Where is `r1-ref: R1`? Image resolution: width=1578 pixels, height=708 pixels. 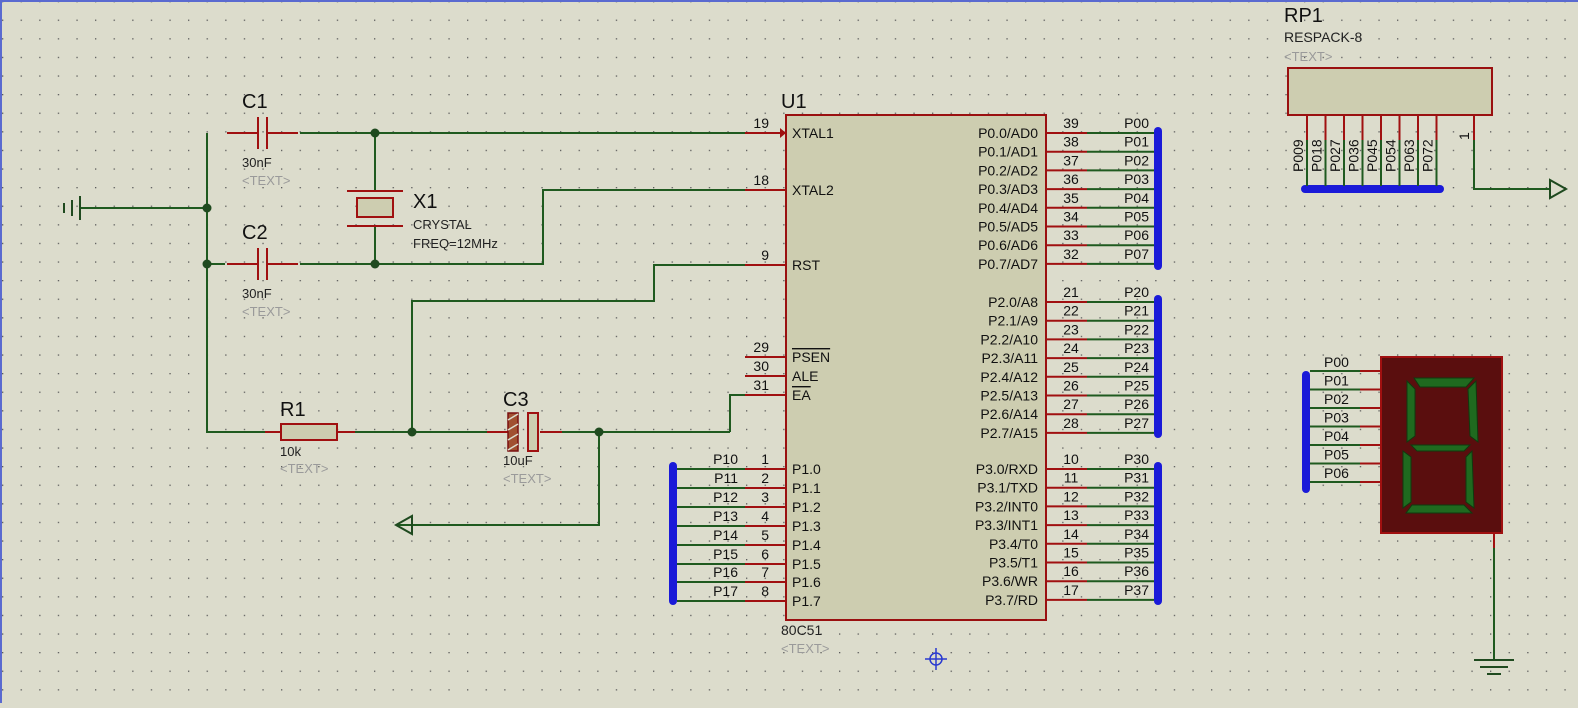
r1-ref: R1 is located at coordinates (293, 410).